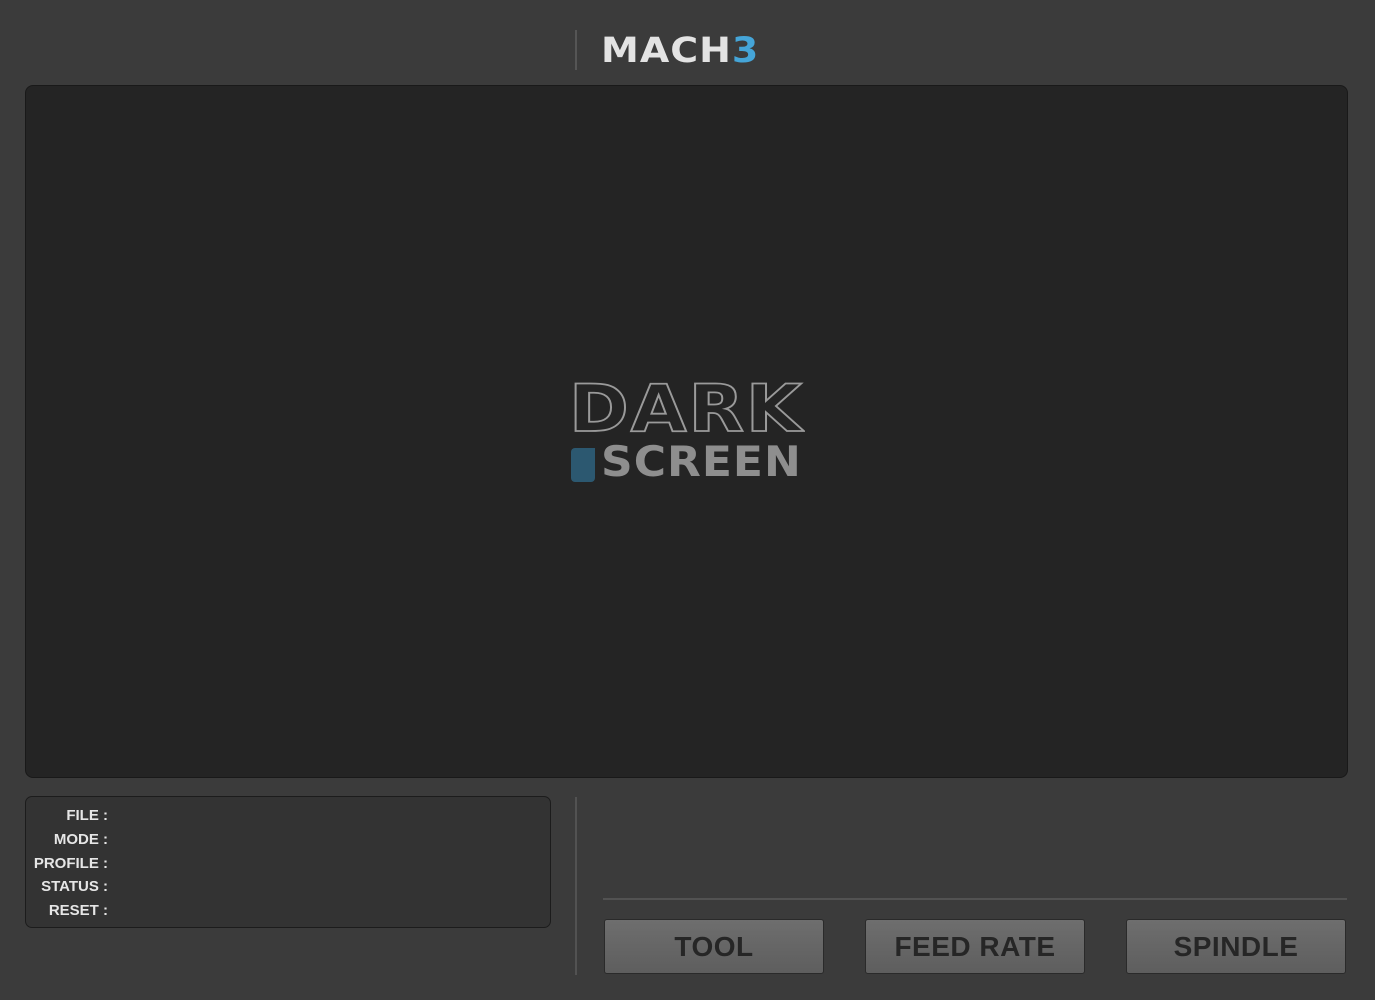 The image size is (1375, 1000). What do you see at coordinates (74, 886) in the screenshot?
I see `status-label: STATUS :` at bounding box center [74, 886].